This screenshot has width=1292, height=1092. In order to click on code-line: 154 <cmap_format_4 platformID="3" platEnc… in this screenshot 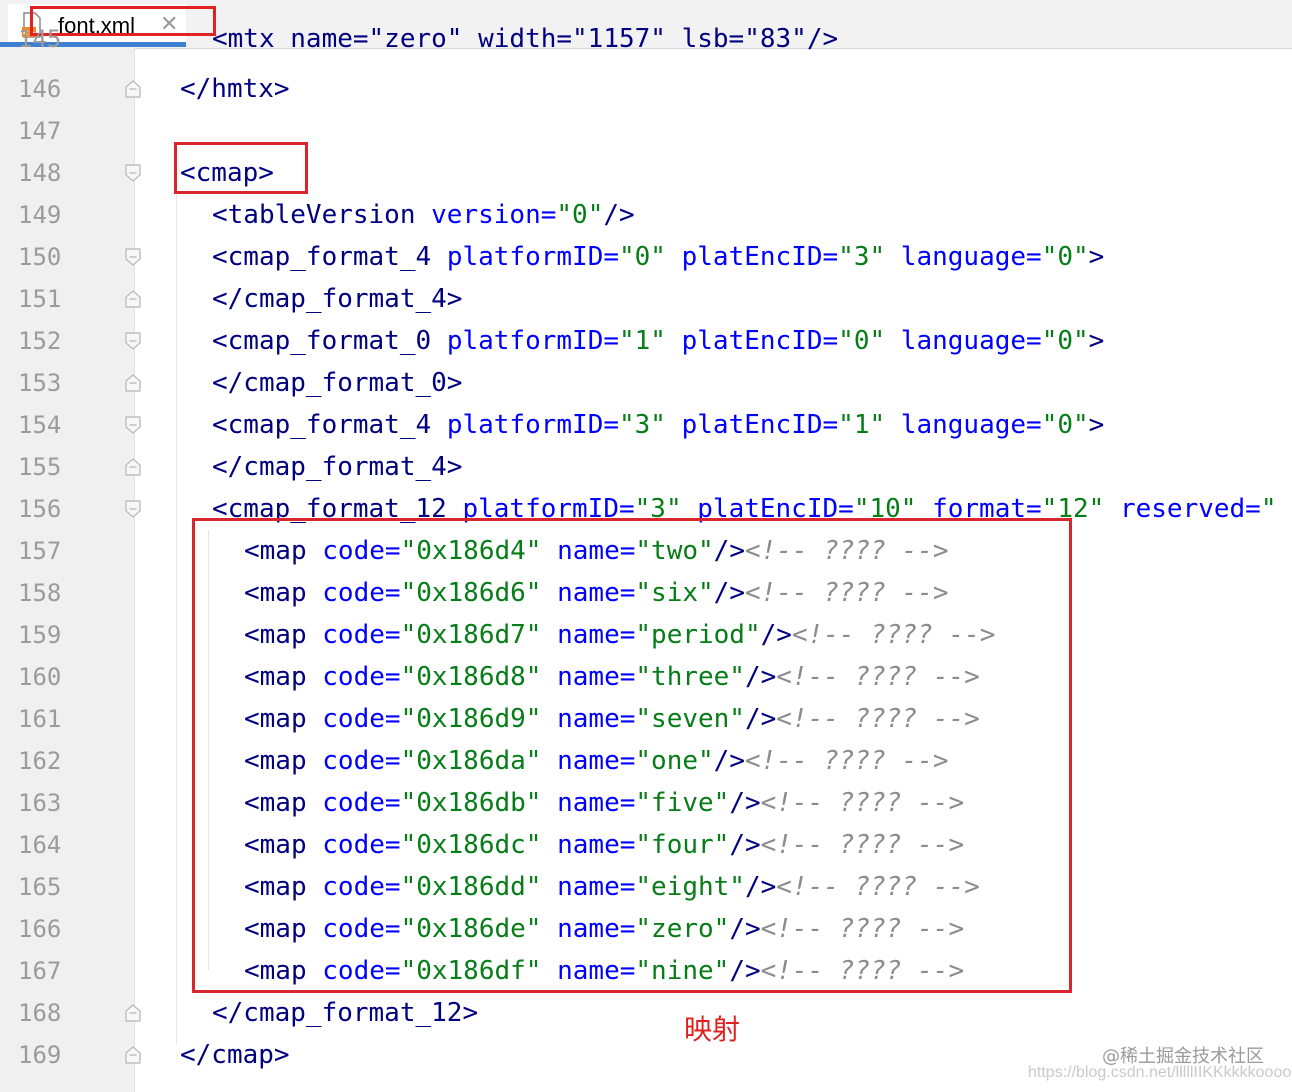, I will do `click(646, 425)`.